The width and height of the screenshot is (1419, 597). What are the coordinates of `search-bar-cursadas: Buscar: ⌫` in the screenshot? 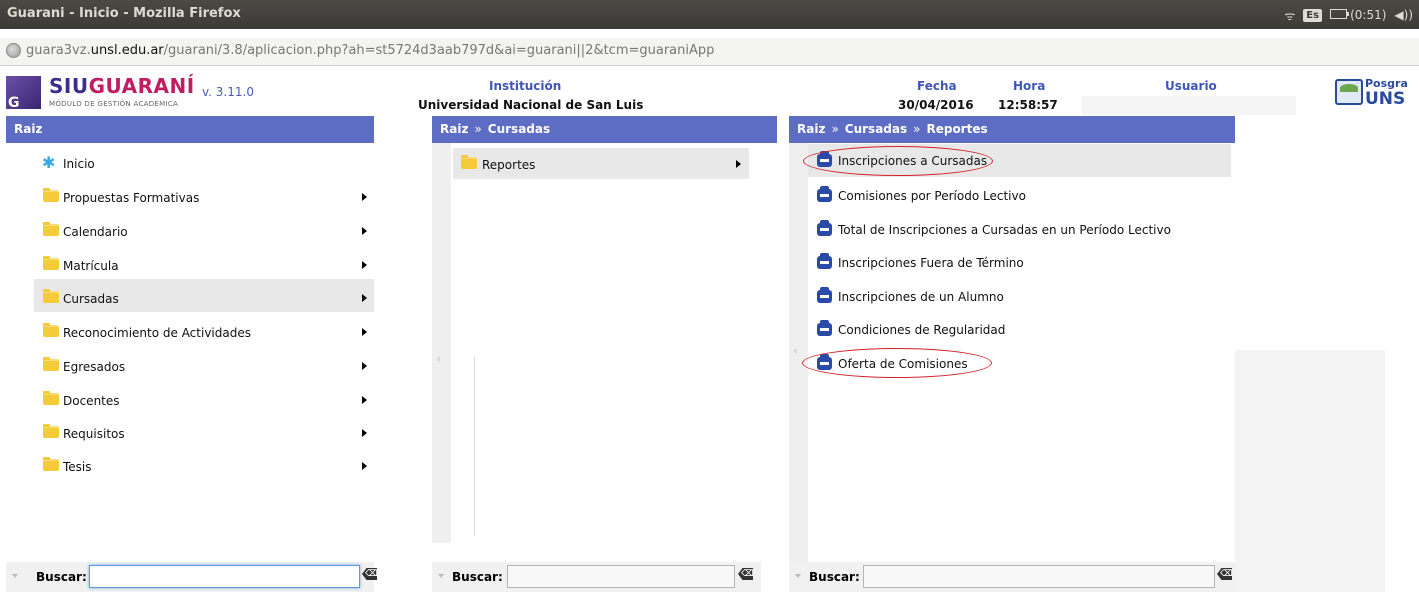 It's located at (596, 577).